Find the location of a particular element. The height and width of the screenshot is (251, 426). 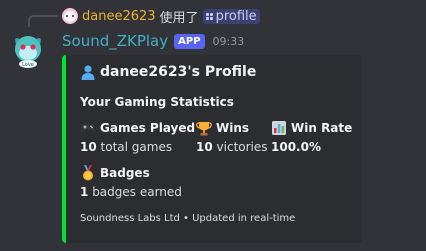

bar-chart-icon is located at coordinates (279, 128).